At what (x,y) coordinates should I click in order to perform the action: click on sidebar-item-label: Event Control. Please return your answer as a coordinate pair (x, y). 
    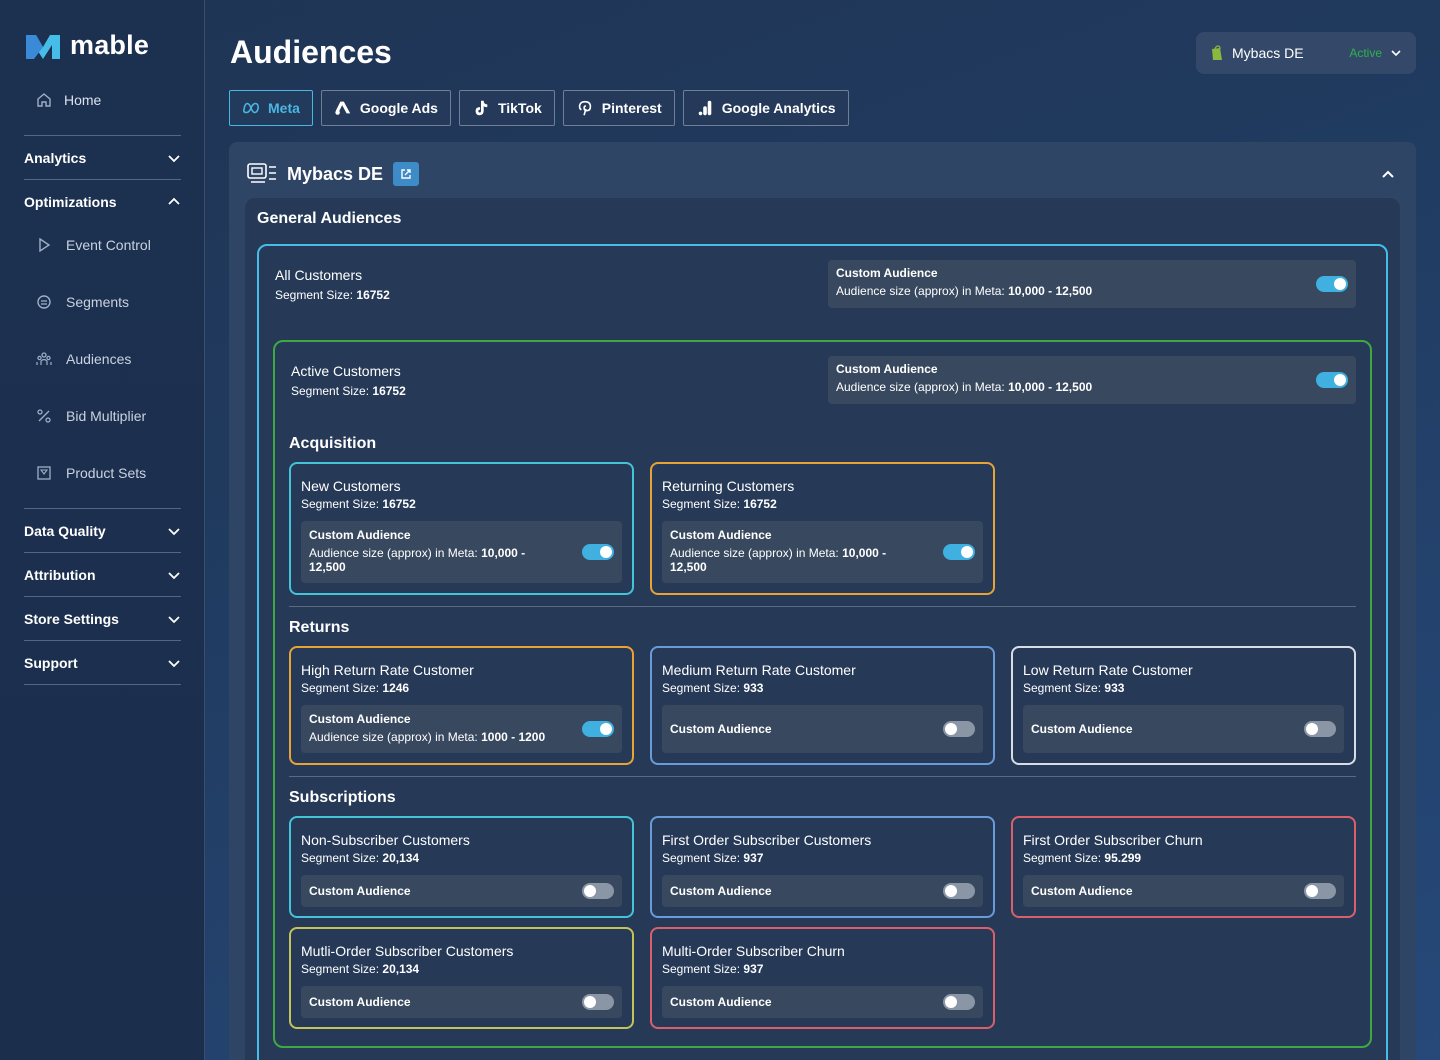
    Looking at the image, I should click on (108, 245).